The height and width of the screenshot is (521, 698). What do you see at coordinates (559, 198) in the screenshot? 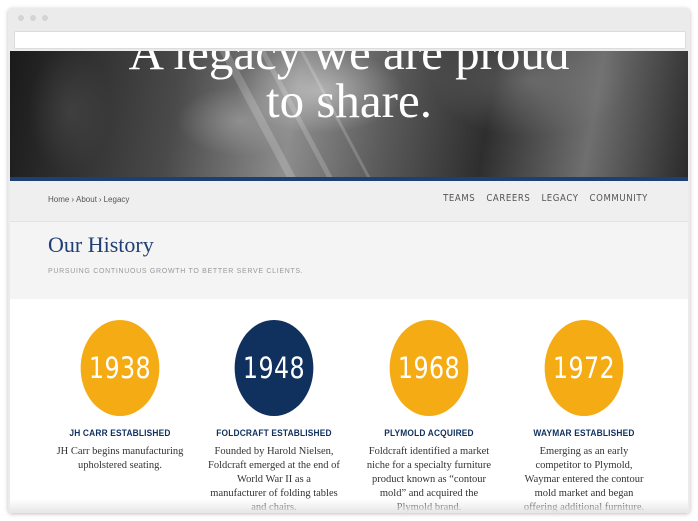
I see `nav-link-legacy: LEGACY` at bounding box center [559, 198].